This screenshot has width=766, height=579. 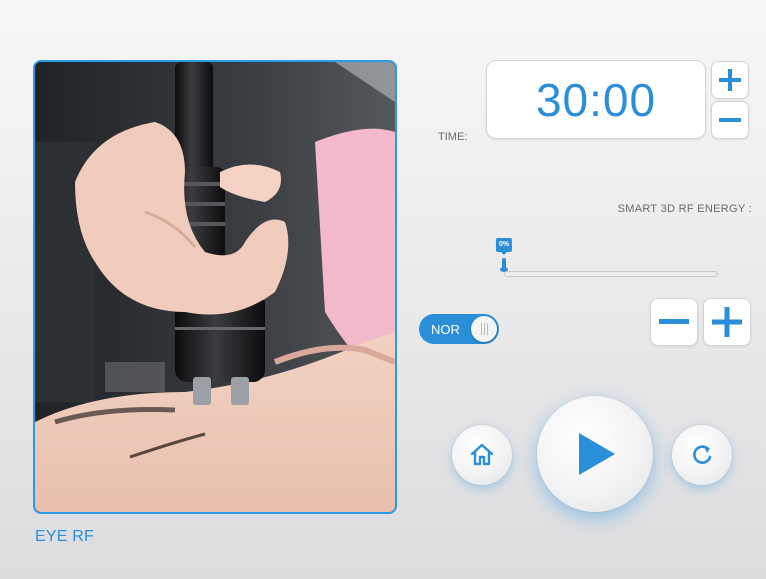 What do you see at coordinates (445, 329) in the screenshot?
I see `mode-toggle-label: NOR` at bounding box center [445, 329].